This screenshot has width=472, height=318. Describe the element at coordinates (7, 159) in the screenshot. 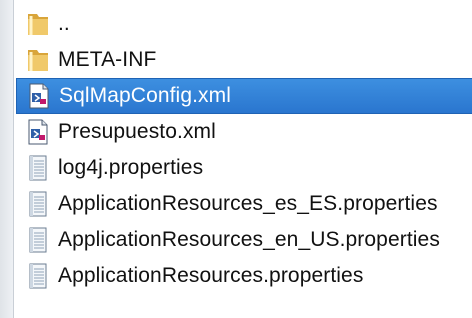

I see `pane-divider` at that location.